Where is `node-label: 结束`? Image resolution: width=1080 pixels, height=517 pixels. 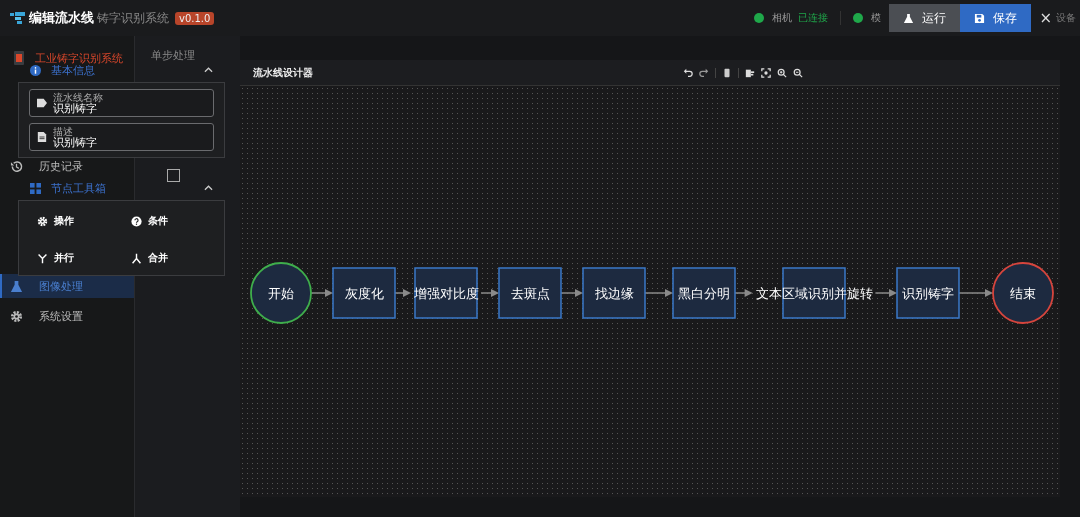
node-label: 结束 is located at coordinates (1023, 293).